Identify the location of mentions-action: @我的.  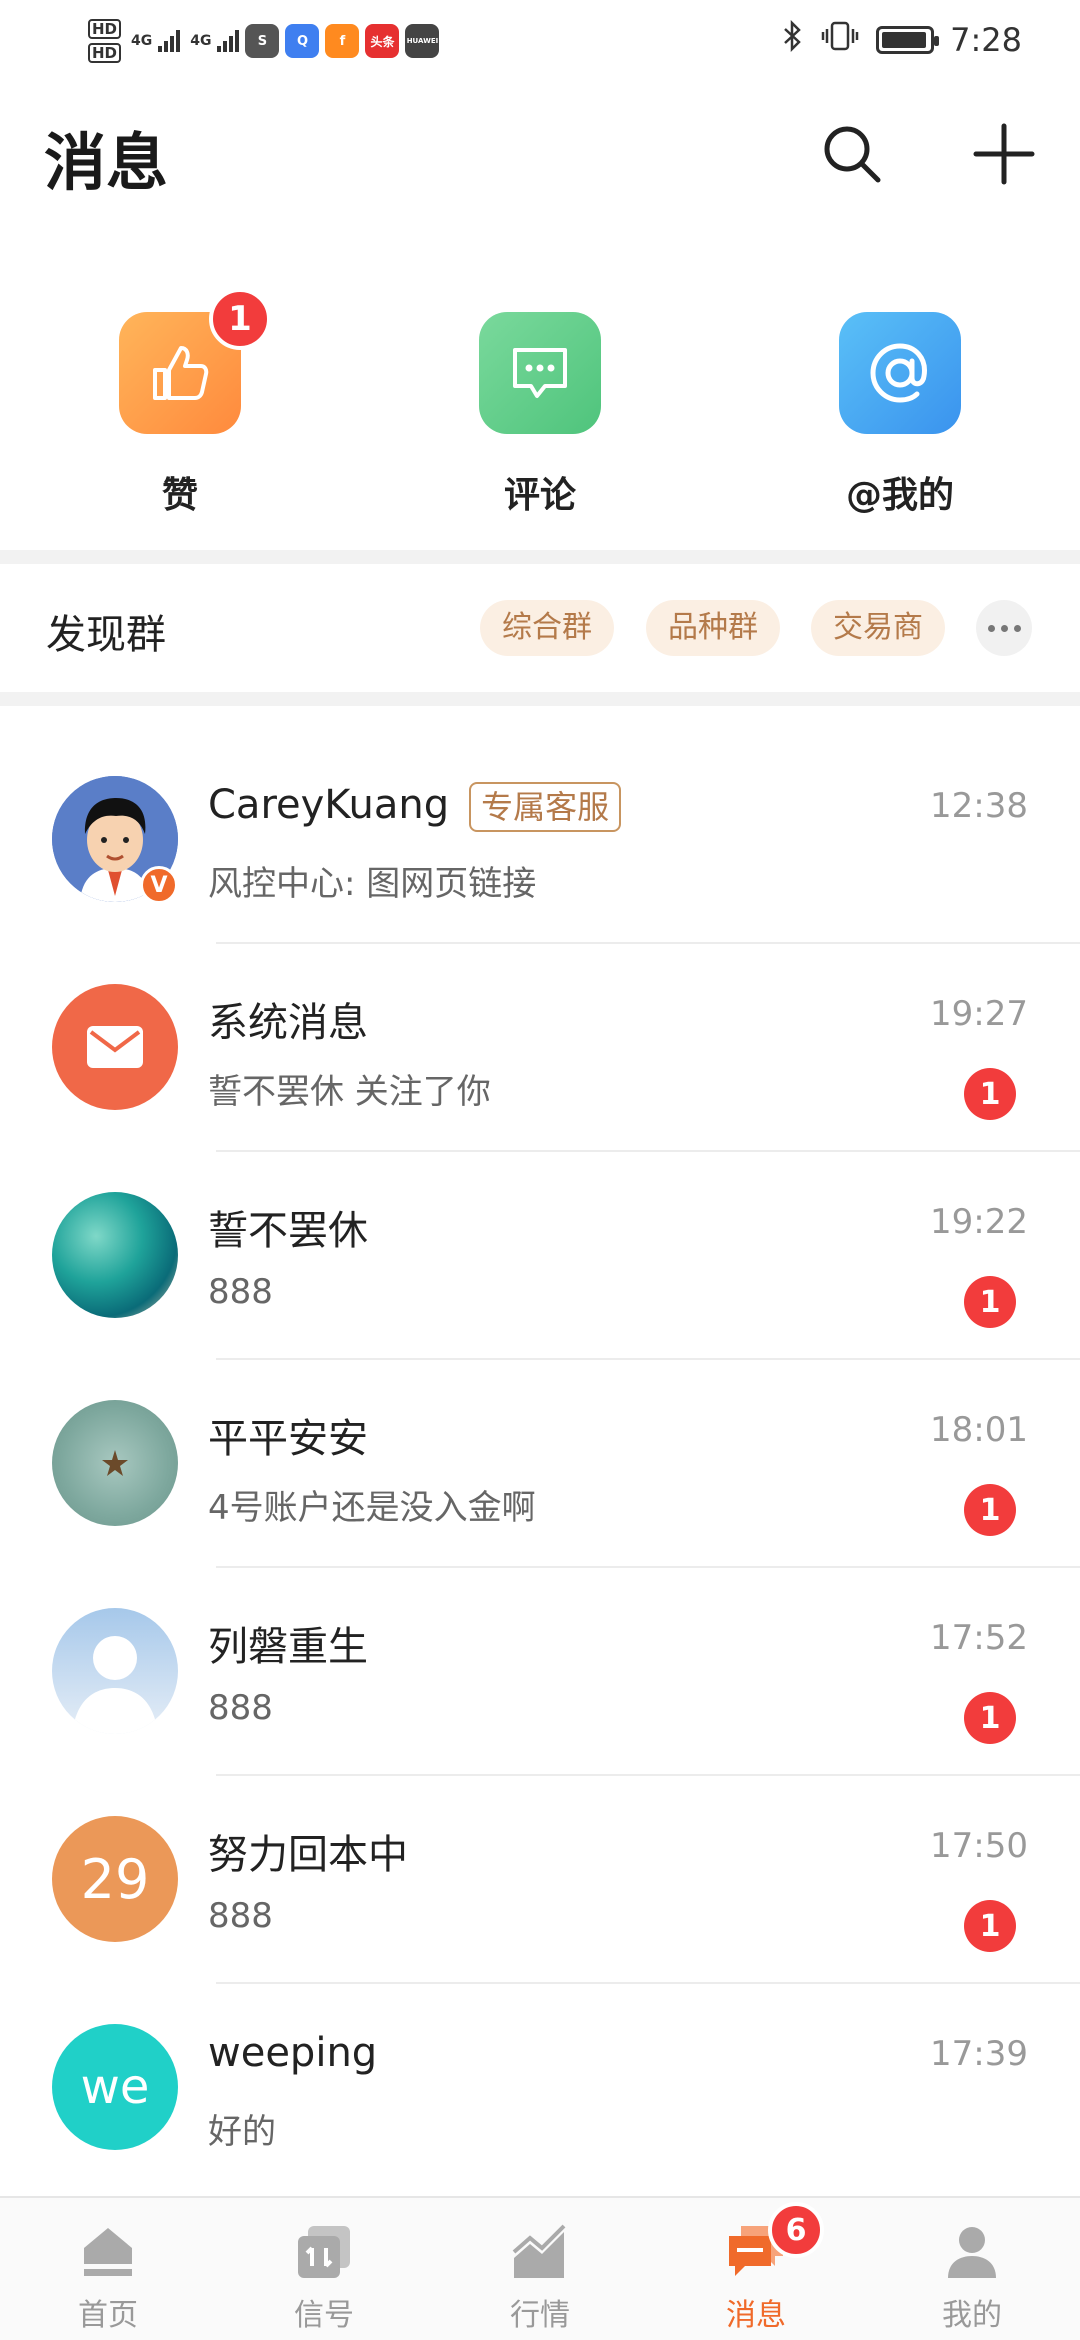
(900, 415).